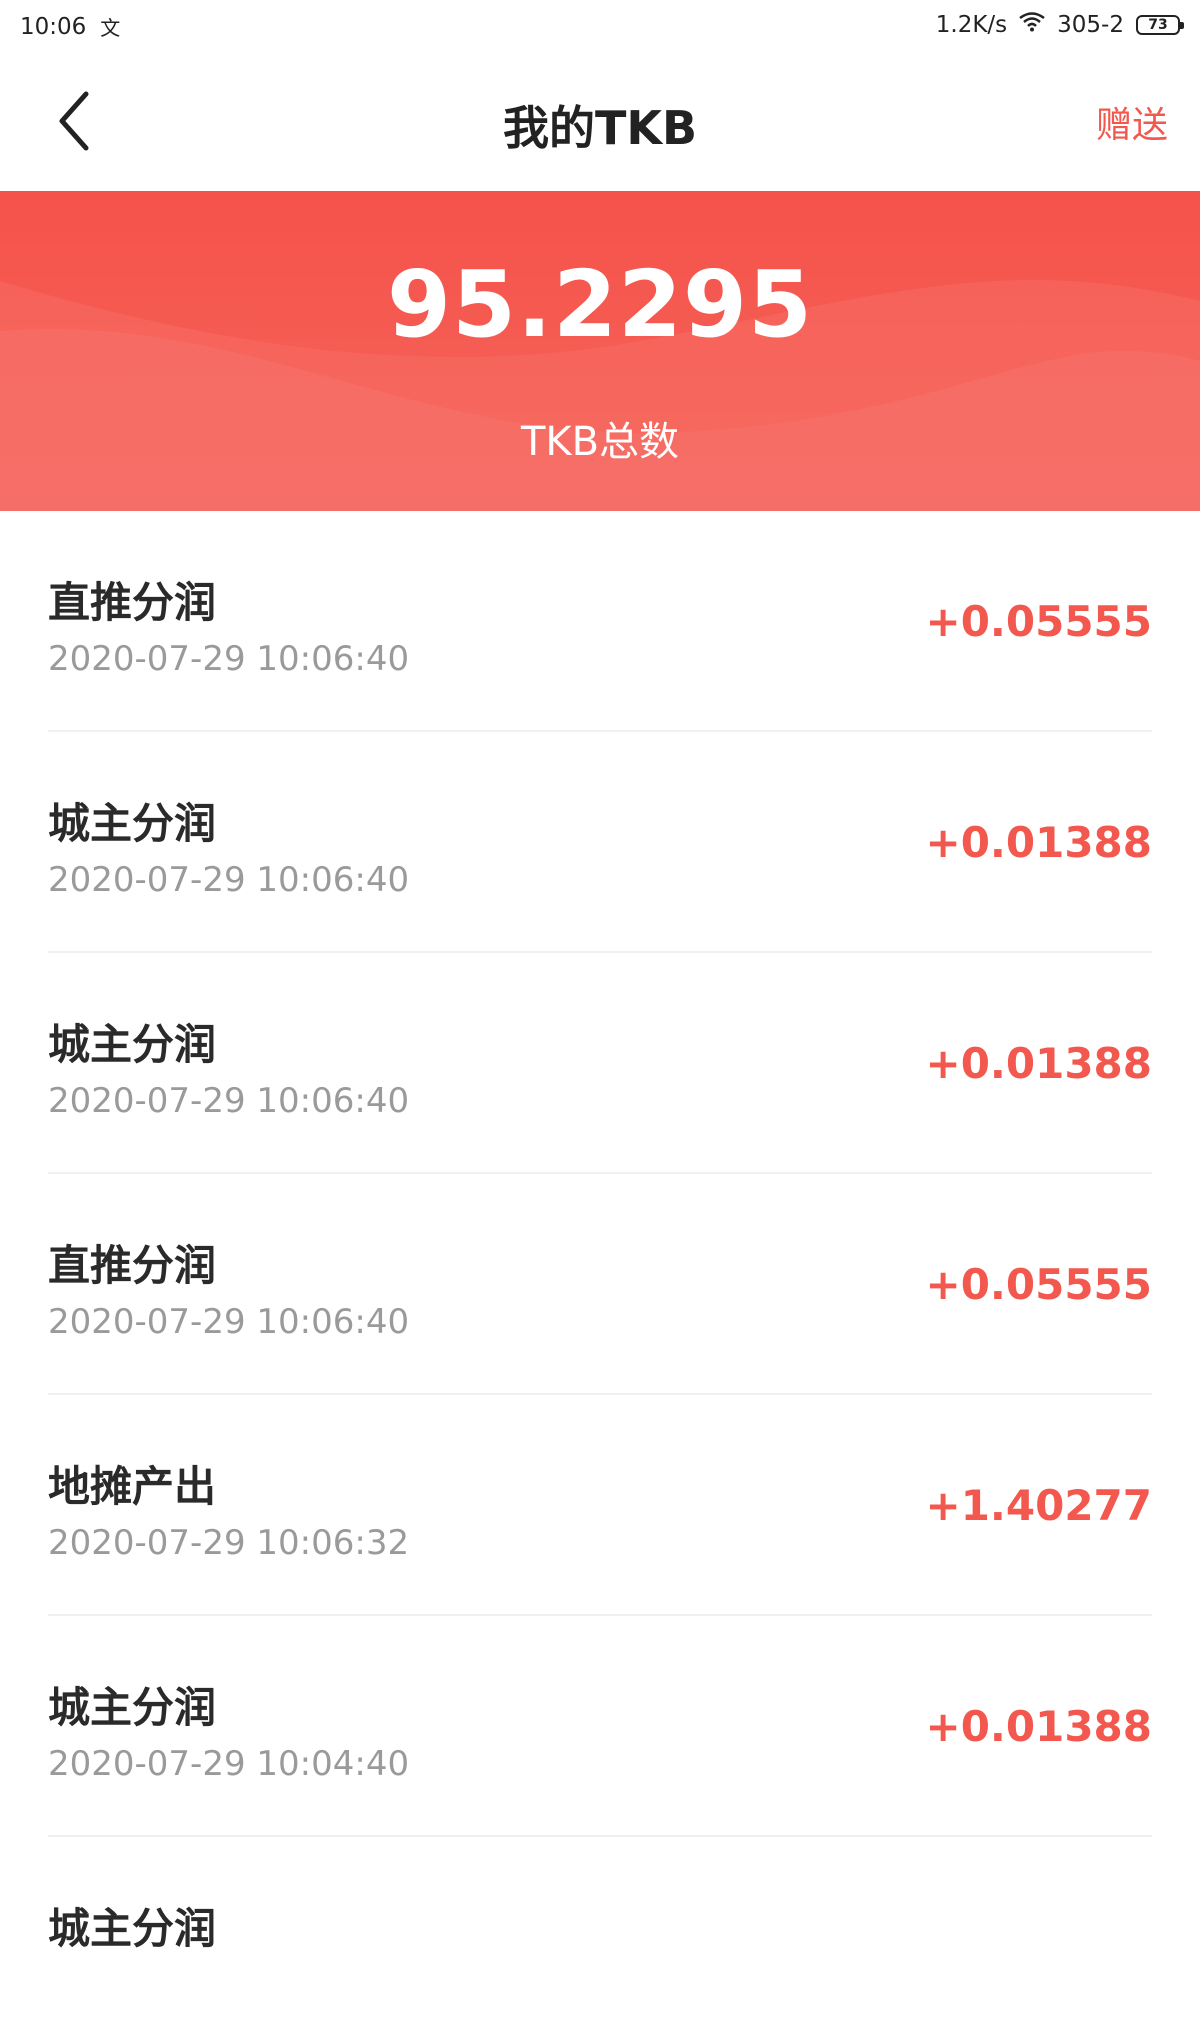  Describe the element at coordinates (600, 1505) in the screenshot. I see `list-item: 地摊产出 2020-07-29 10:06:32 +1.40277` at that location.